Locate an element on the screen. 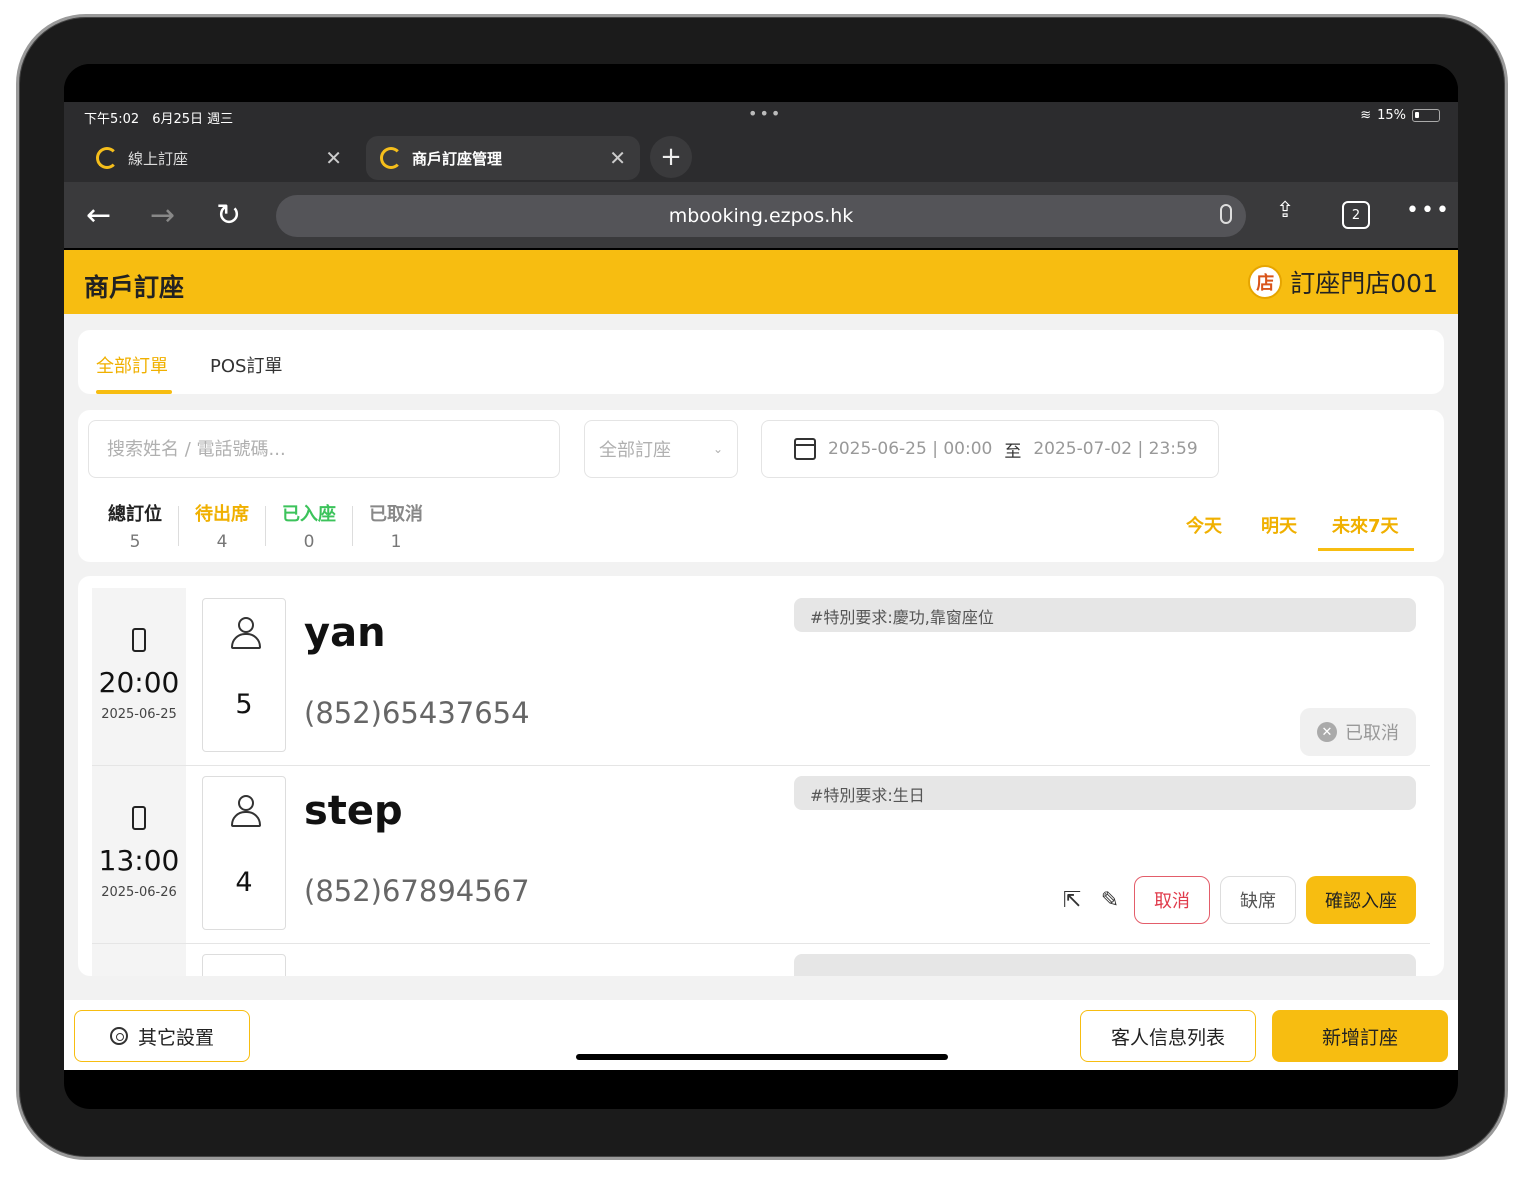 This screenshot has height=1180, width=1529. date-separator: 至 is located at coordinates (1013, 451).